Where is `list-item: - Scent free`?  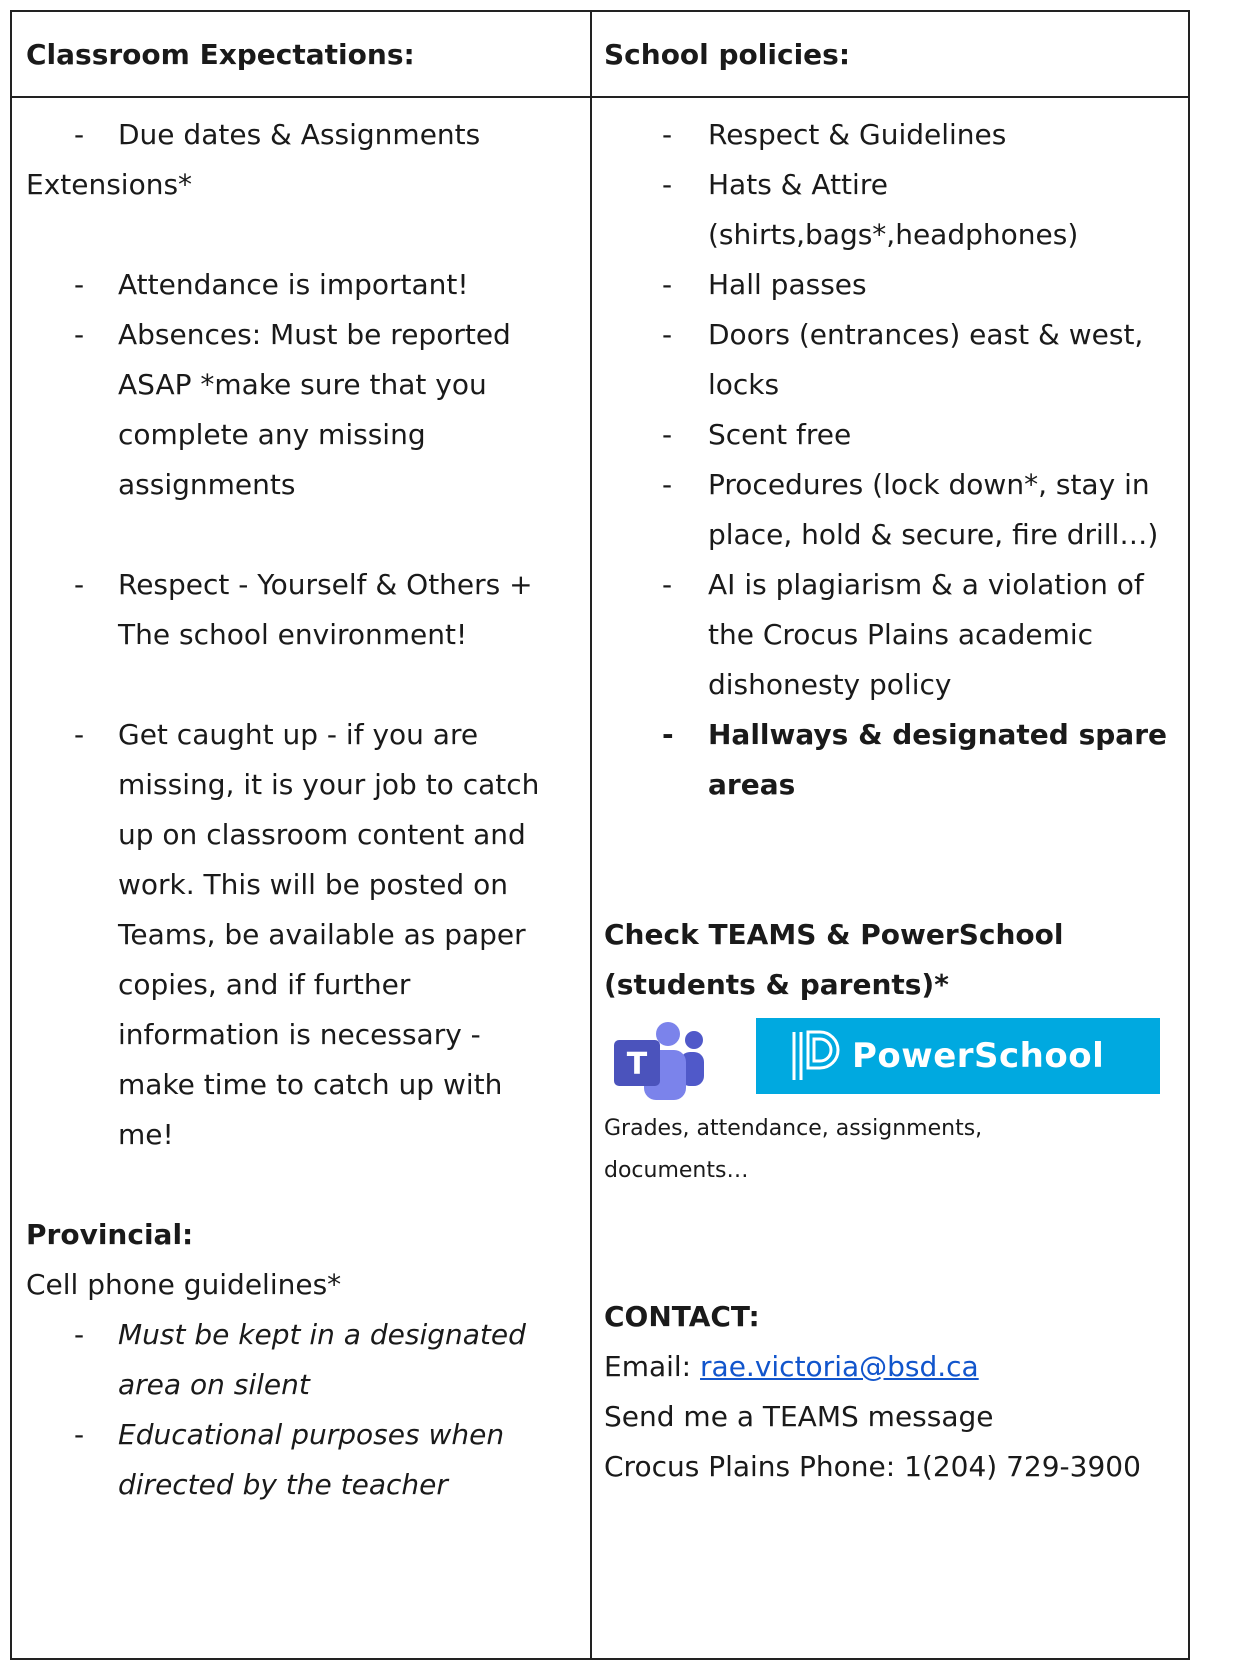 list-item: - Scent free is located at coordinates (757, 434).